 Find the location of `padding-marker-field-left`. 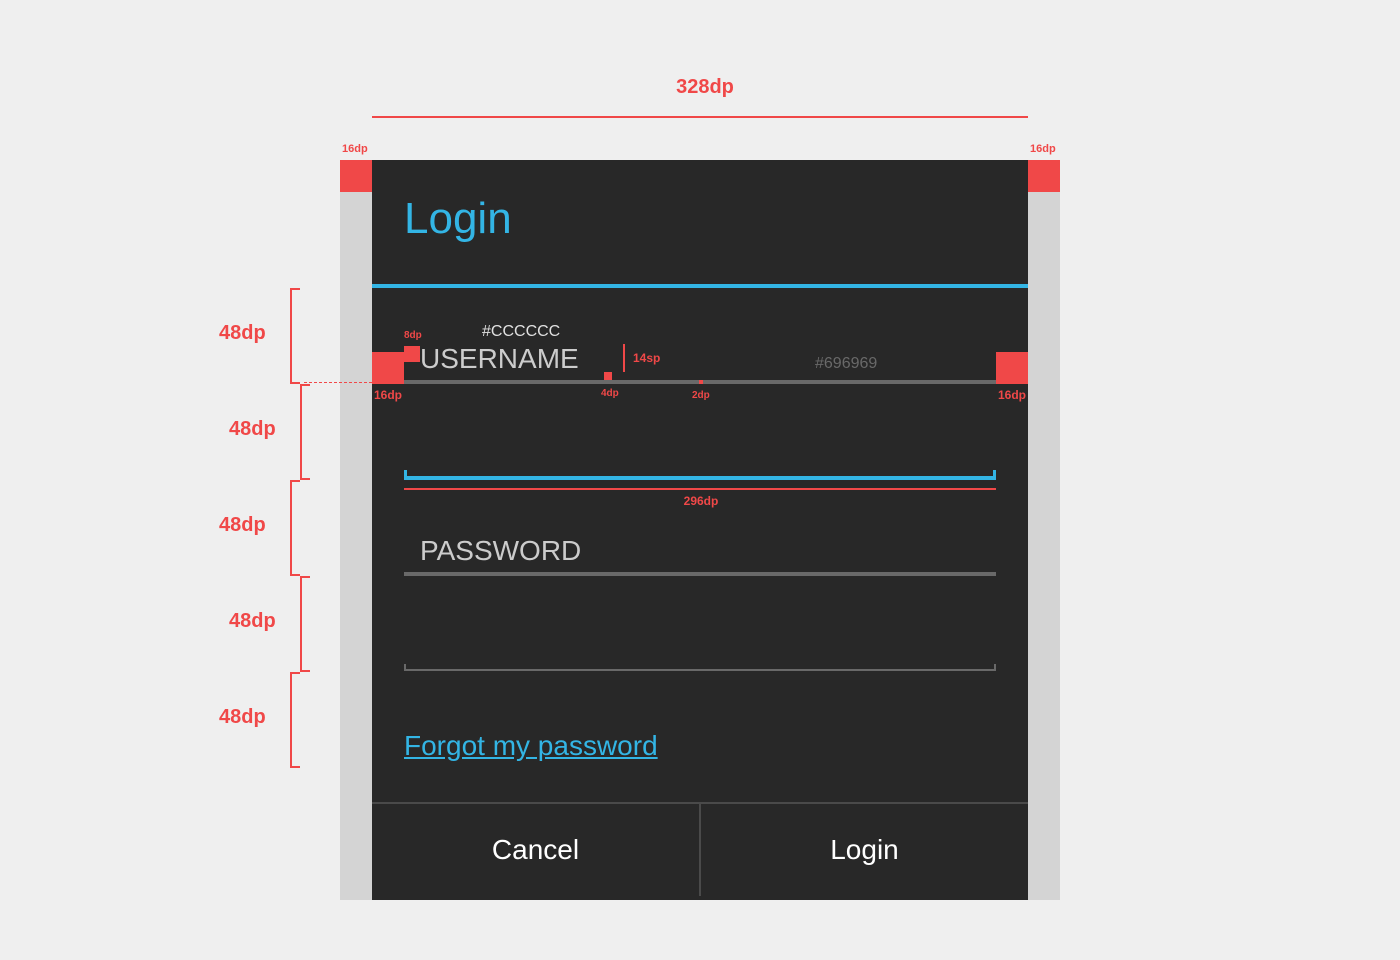

padding-marker-field-left is located at coordinates (388, 368).